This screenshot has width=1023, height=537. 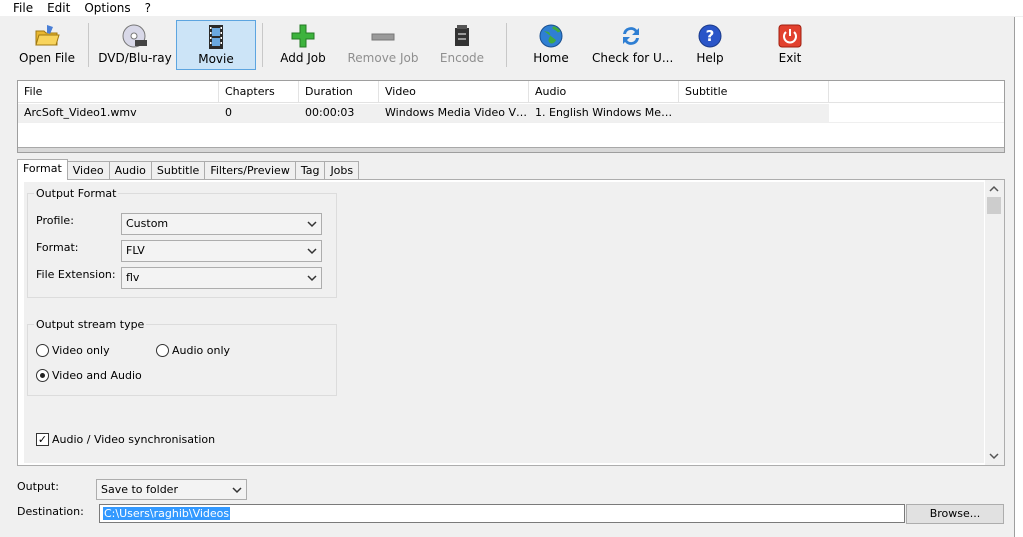 I want to click on format-label: Format:, so click(x=57, y=247).